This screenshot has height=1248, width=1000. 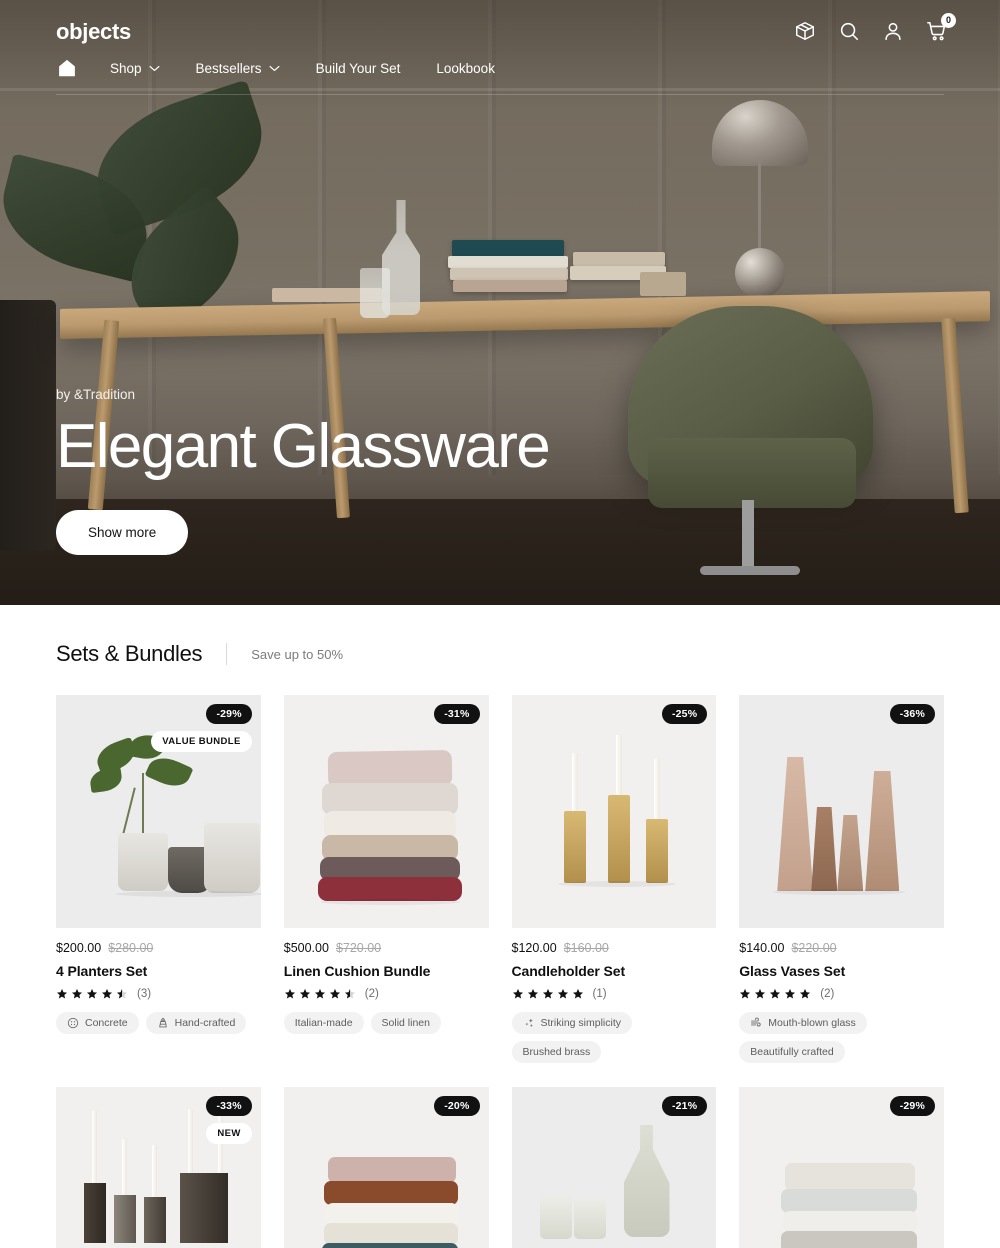 I want to click on blow-icon, so click(x=756, y=1022).